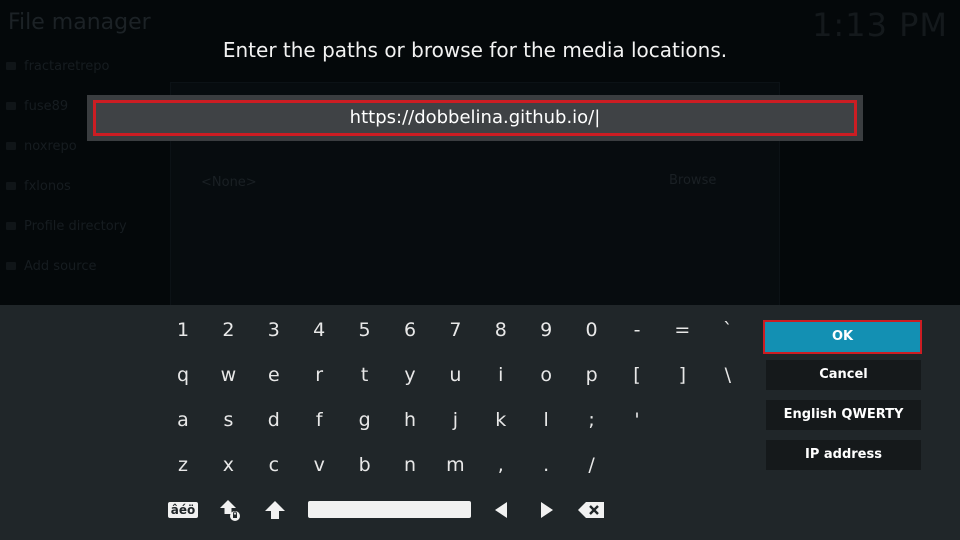  I want to click on key: m, so click(455, 465).